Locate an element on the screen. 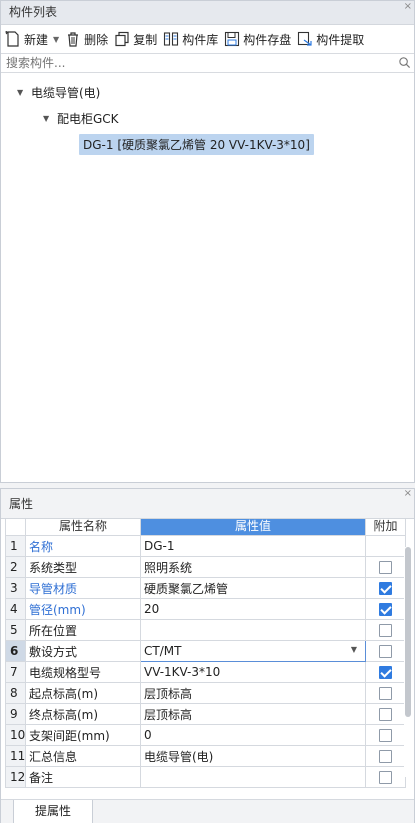  table-row: 2 系统类型 照明系统 is located at coordinates (205, 567).